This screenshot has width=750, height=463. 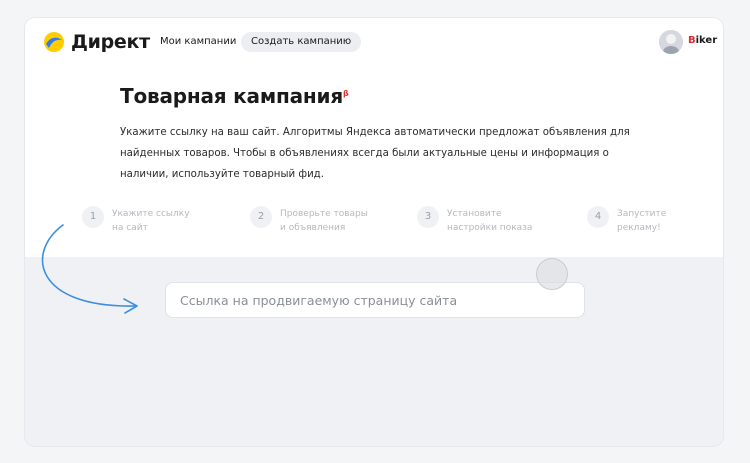 I want to click on page-title: Товарная кампания, so click(x=231, y=96).